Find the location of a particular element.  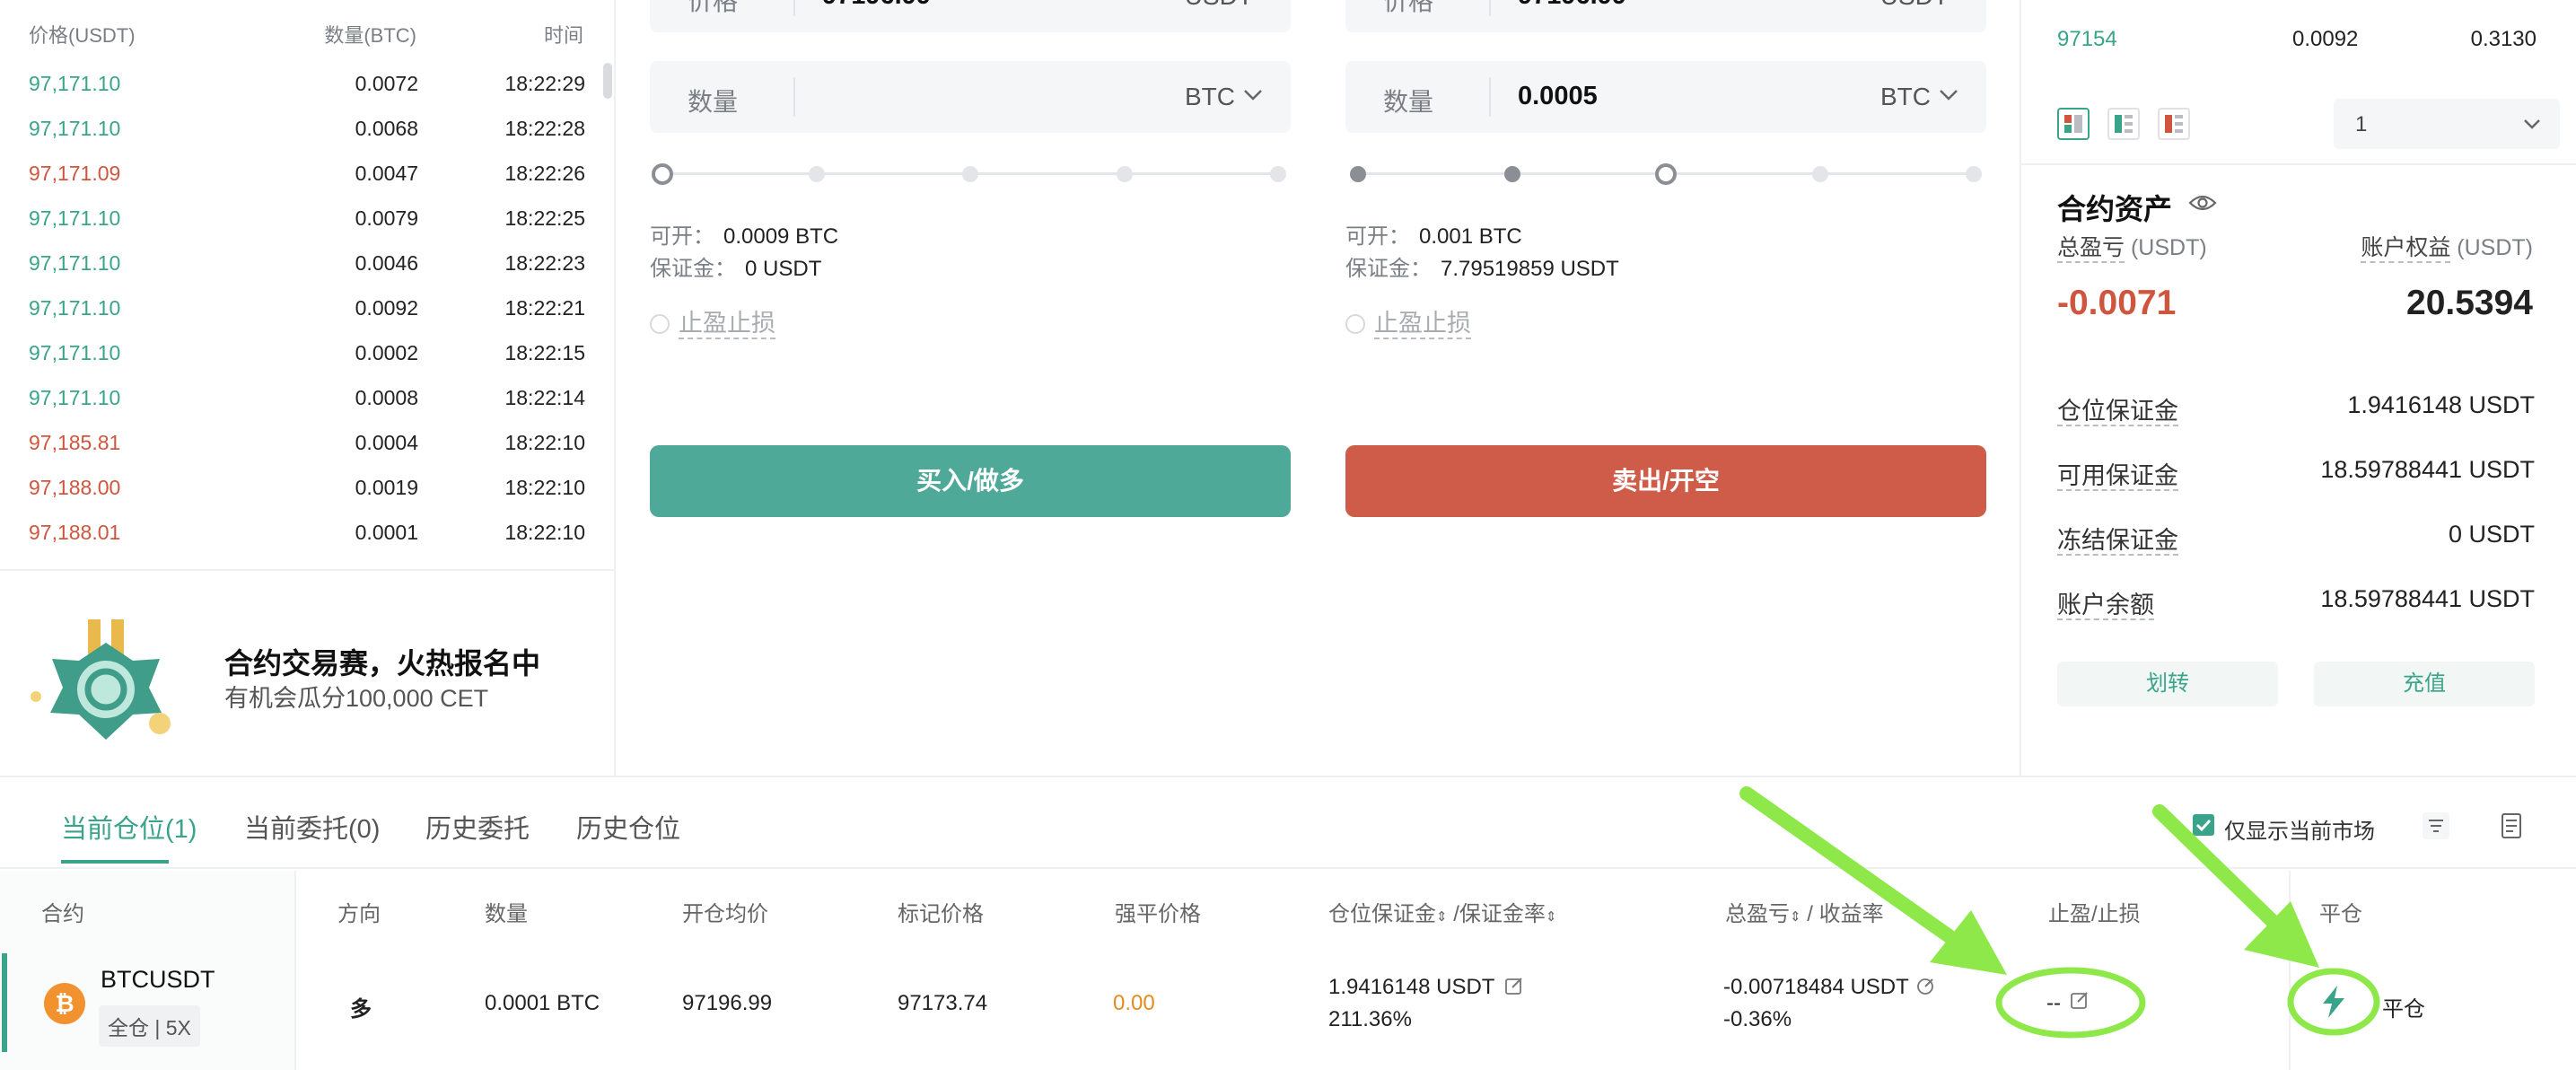

buy-price-input: 价格 97196.99 USDT is located at coordinates (970, 16).